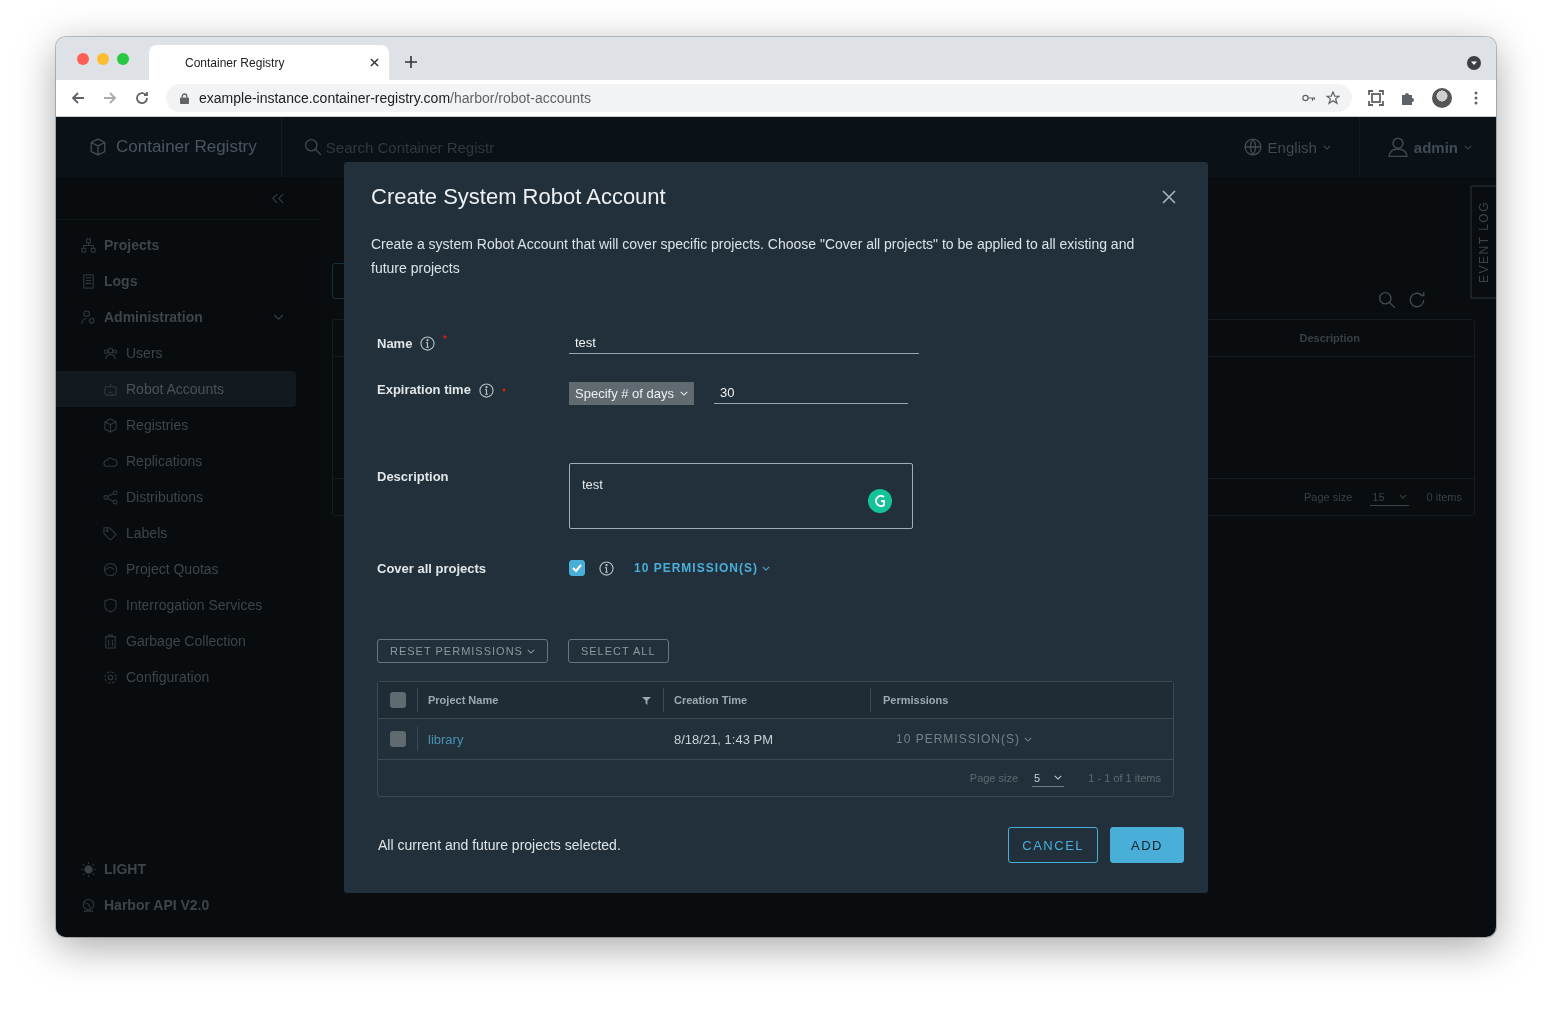 The image size is (1552, 1012). I want to click on puzzle-icon, so click(1408, 98).